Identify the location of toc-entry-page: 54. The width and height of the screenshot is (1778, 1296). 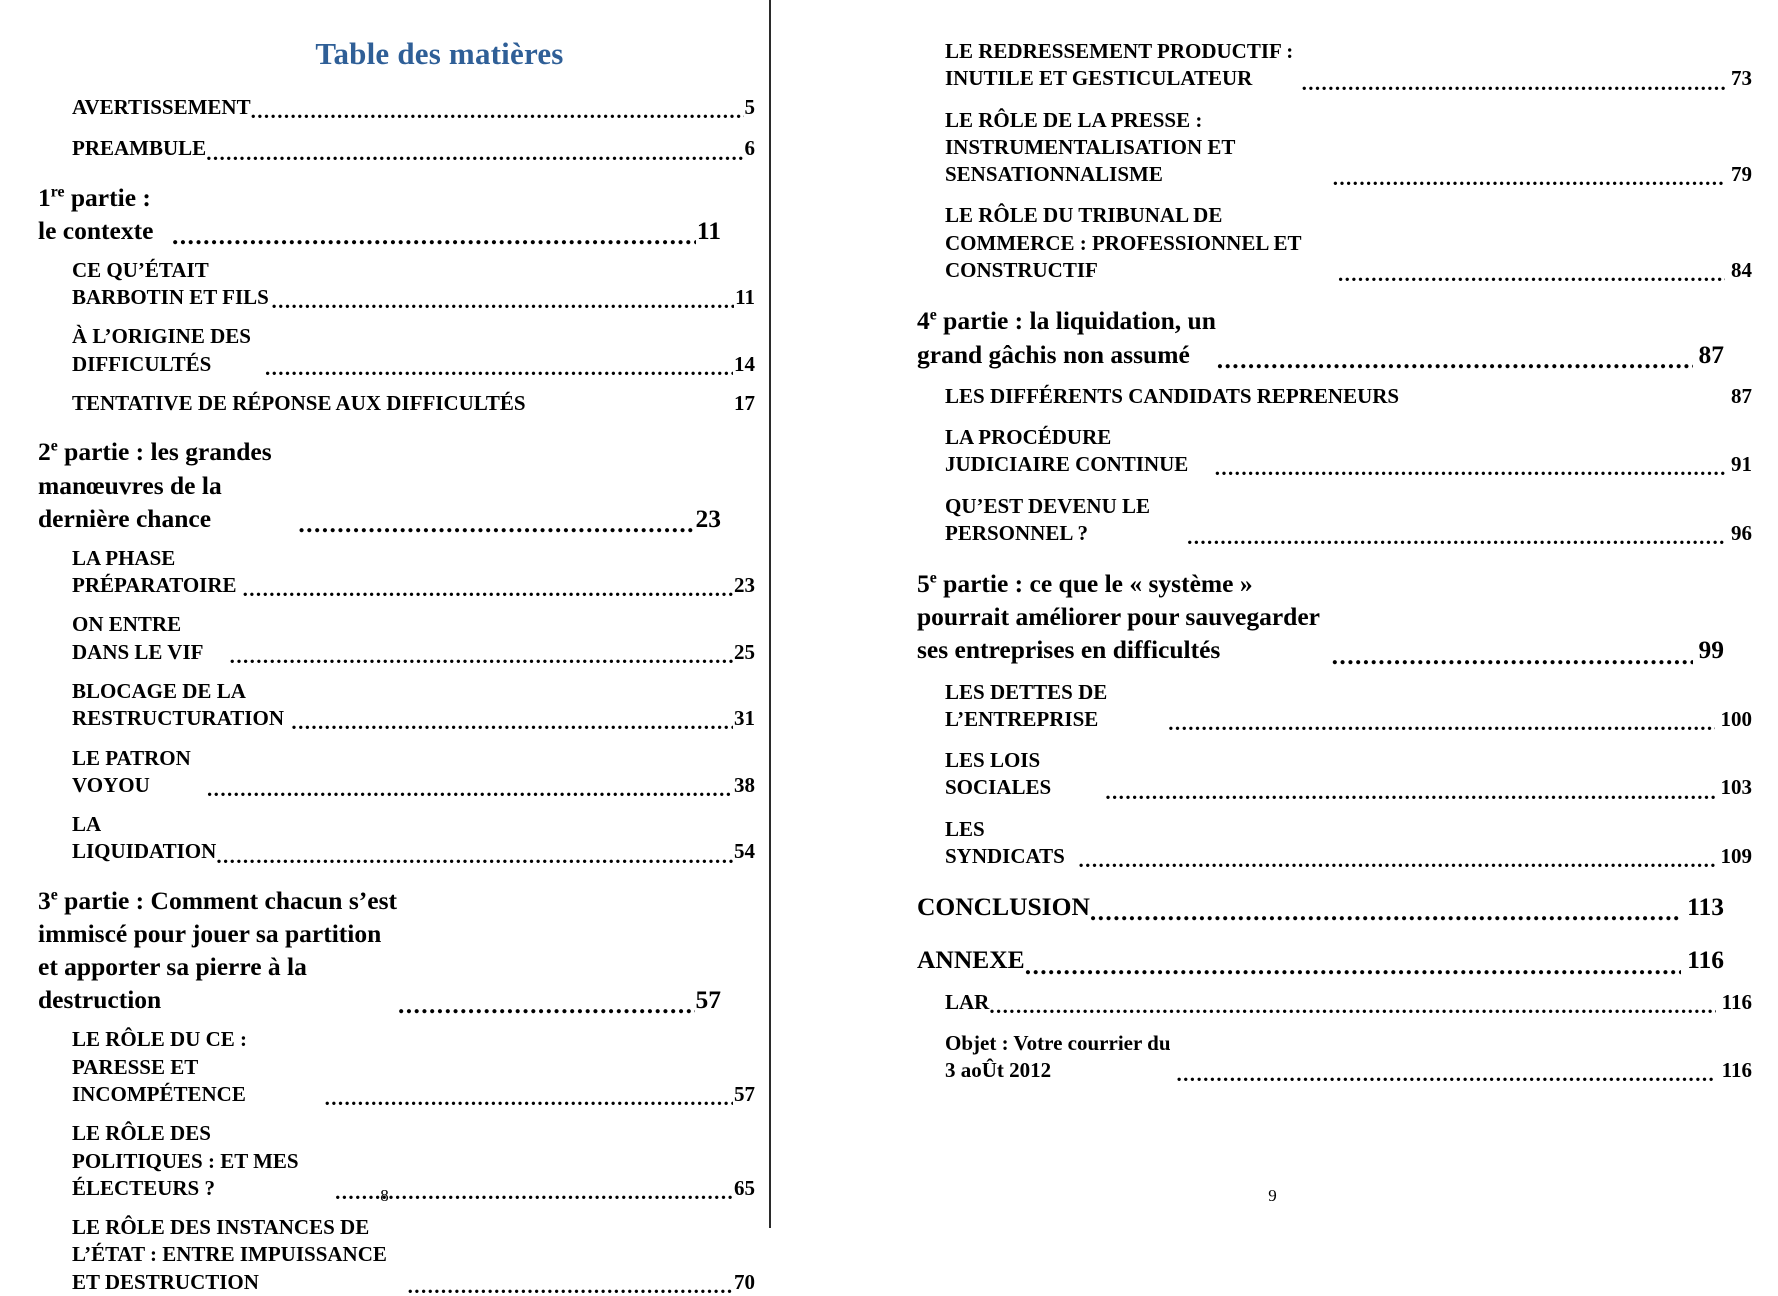
(744, 851).